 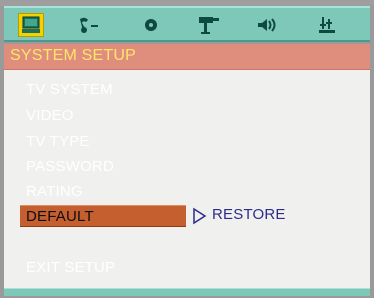 What do you see at coordinates (151, 25) in the screenshot?
I see `dolby-setup-icon` at bounding box center [151, 25].